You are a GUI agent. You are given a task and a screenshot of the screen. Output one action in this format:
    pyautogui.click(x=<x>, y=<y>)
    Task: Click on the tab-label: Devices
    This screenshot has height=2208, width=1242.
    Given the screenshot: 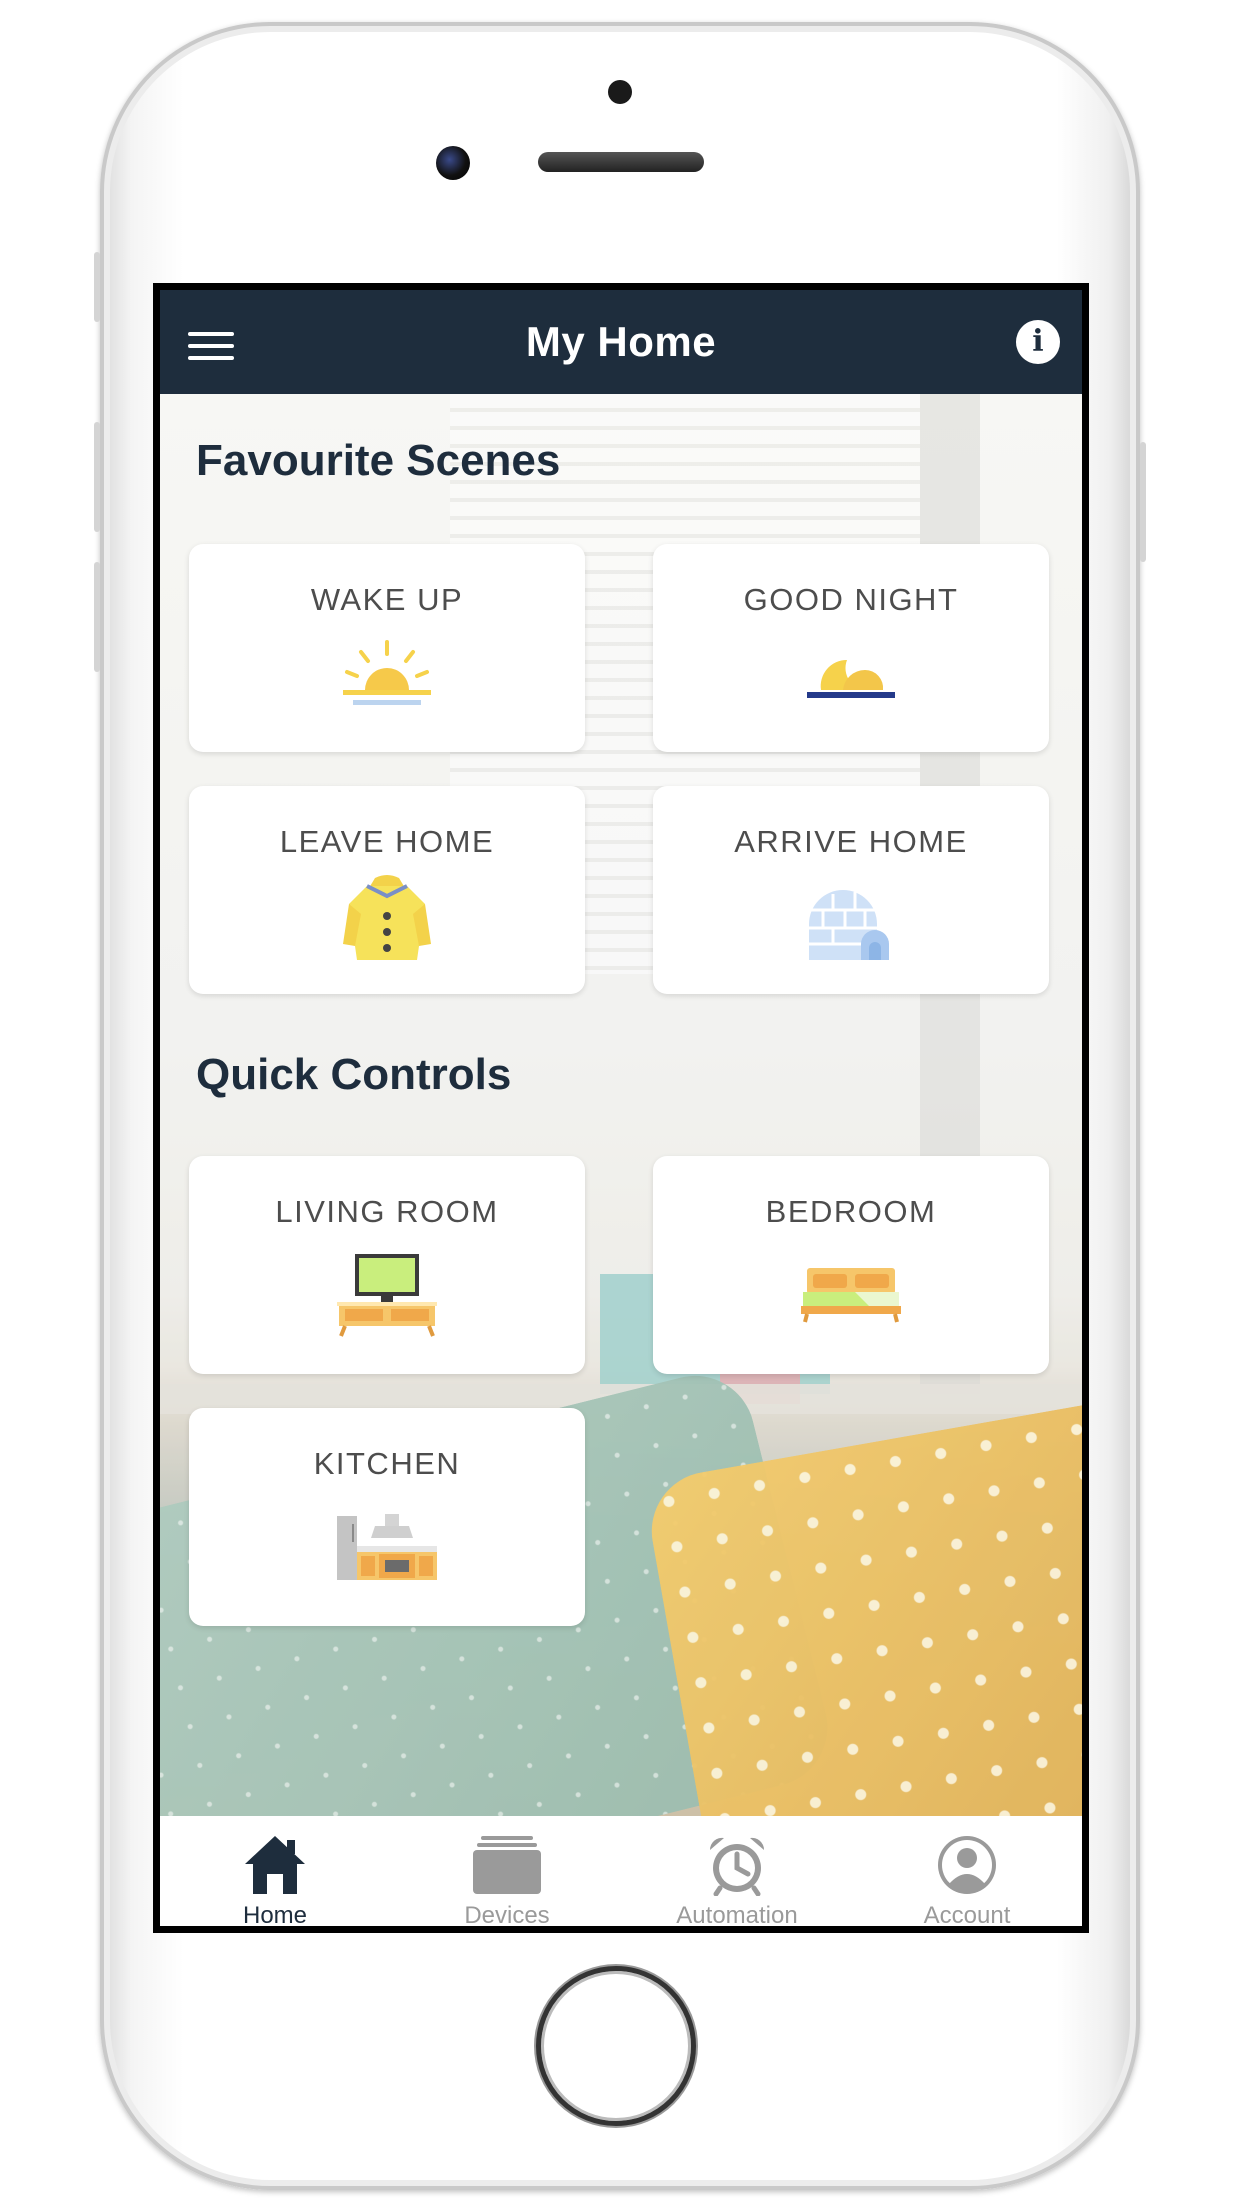 What is the action you would take?
    pyautogui.click(x=507, y=1915)
    